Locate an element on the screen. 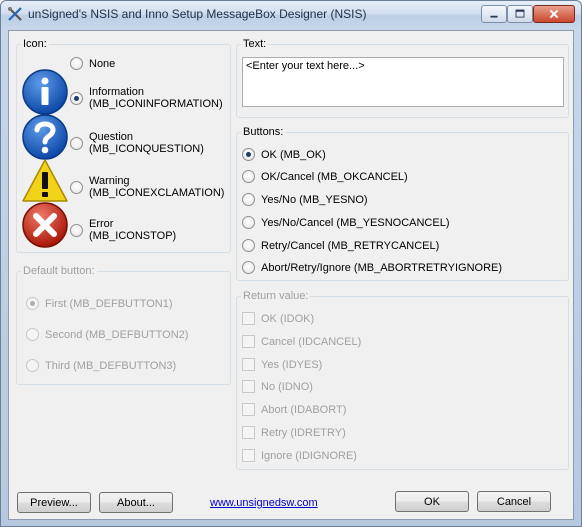  buttons-option-yesnocancel: Yes/No/Cancel (MB_YESNOCANCEL) is located at coordinates (346, 222).